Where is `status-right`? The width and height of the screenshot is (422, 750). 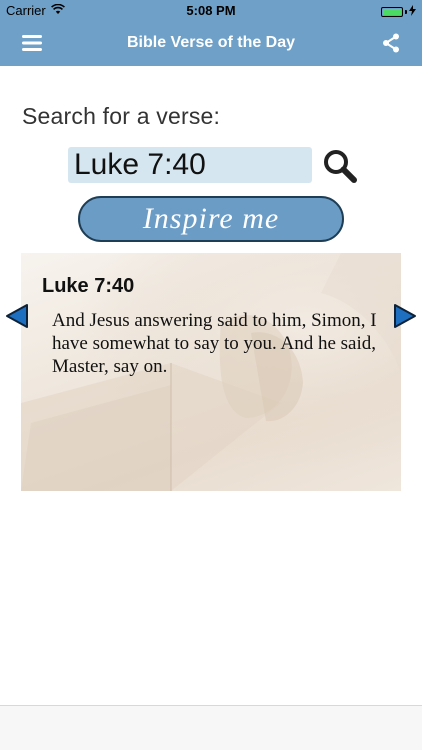
status-right is located at coordinates (398, 11).